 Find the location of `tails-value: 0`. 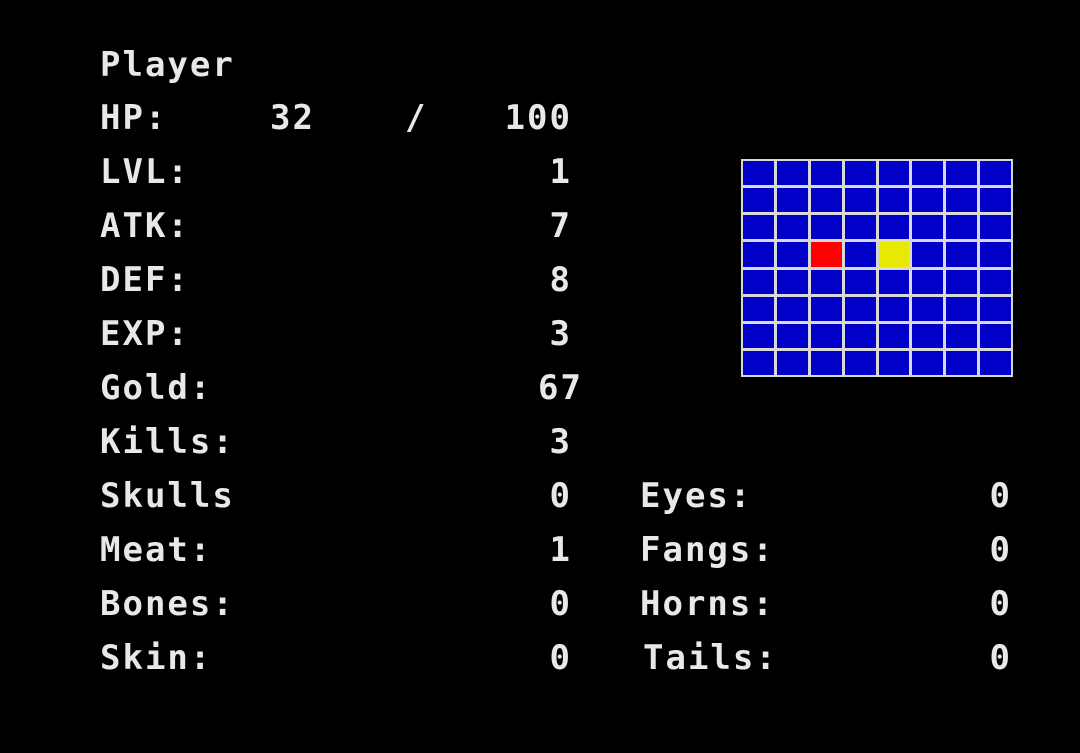

tails-value: 0 is located at coordinates (1000, 658).